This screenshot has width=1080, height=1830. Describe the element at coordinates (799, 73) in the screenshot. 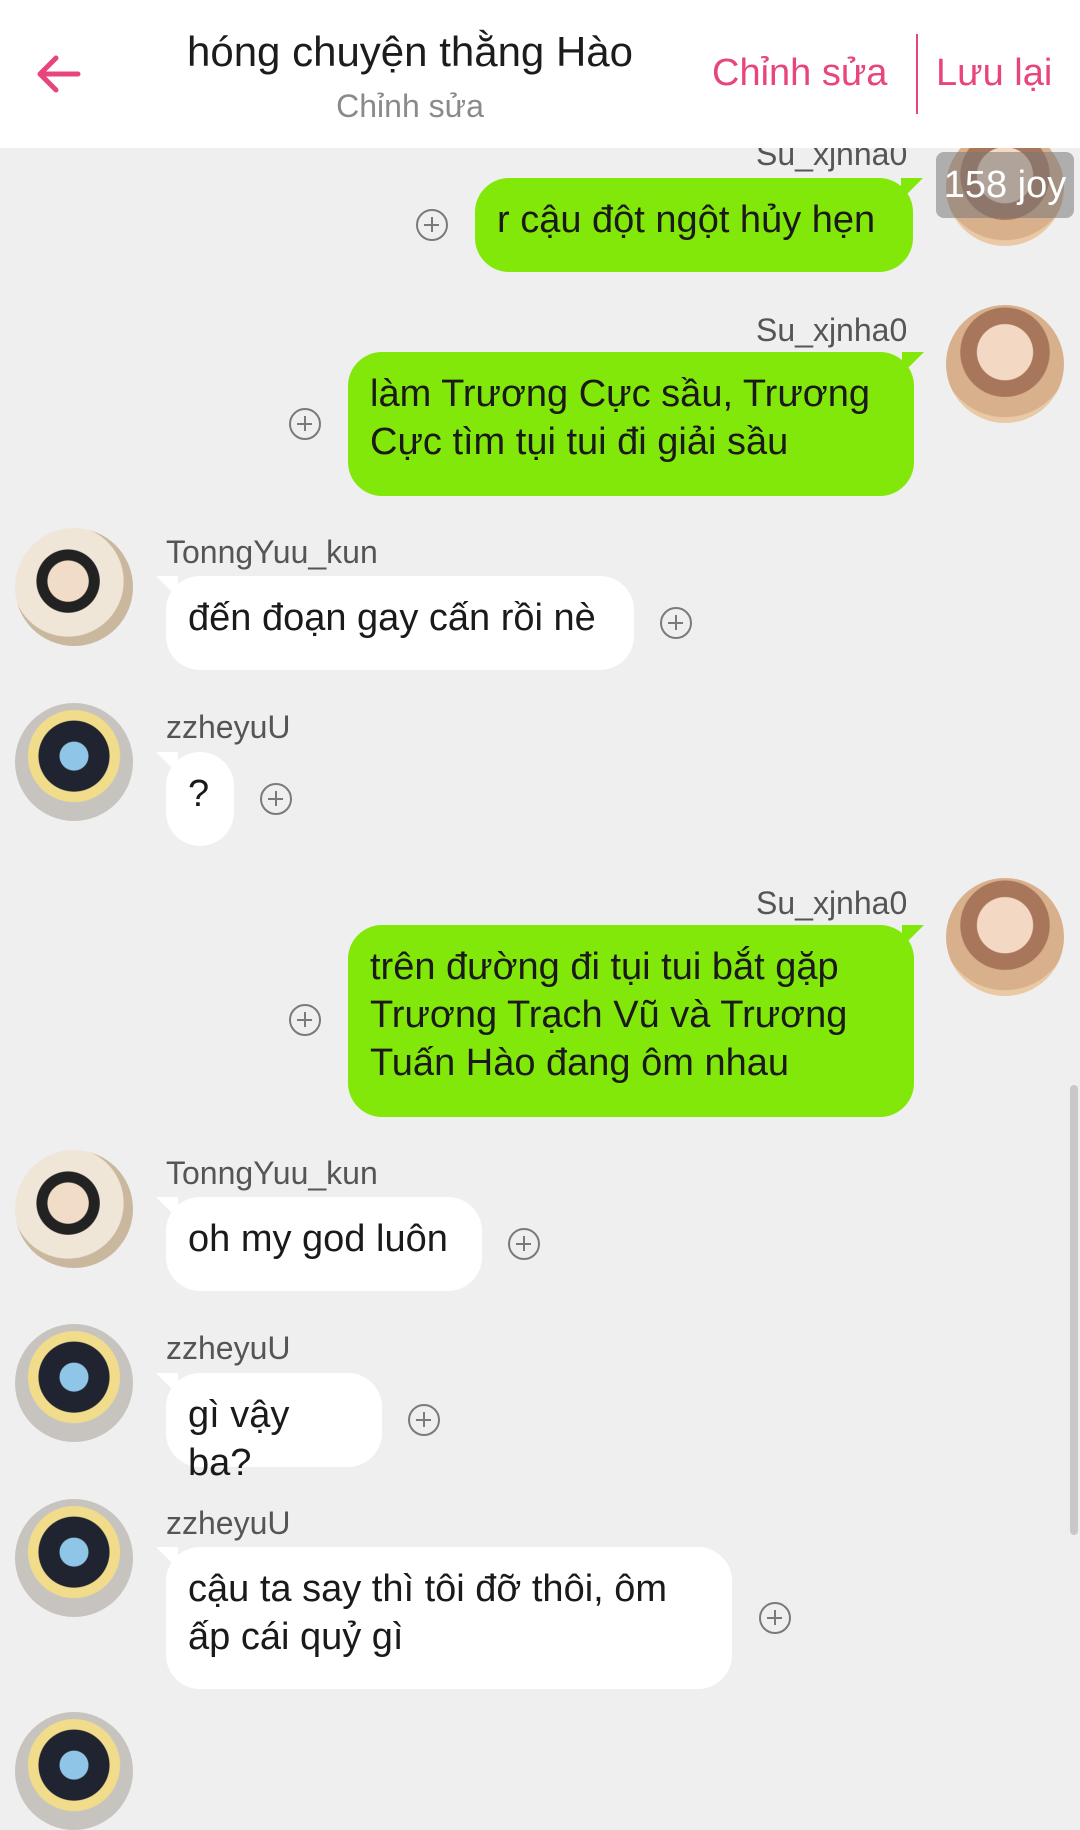

I see `edit-button: Chỉnh sửa` at that location.